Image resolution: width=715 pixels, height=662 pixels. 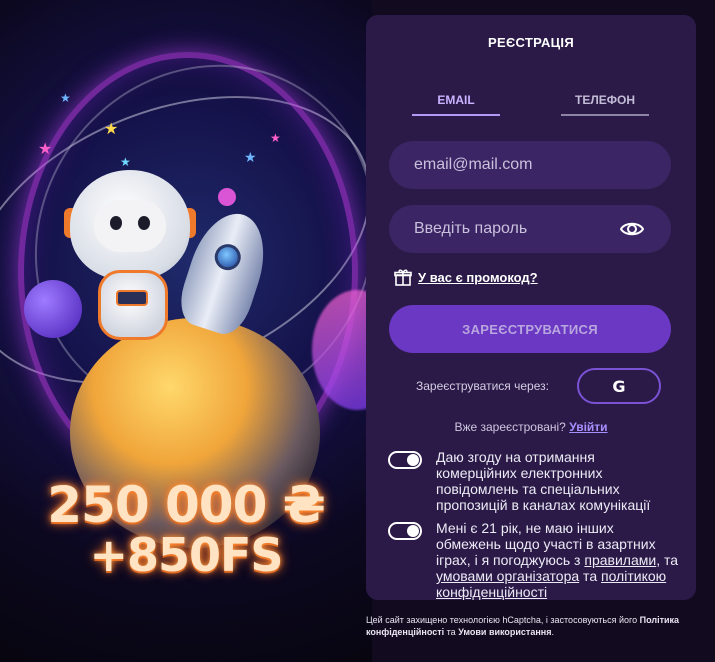 I want to click on login-link: Увійти, so click(x=588, y=427).